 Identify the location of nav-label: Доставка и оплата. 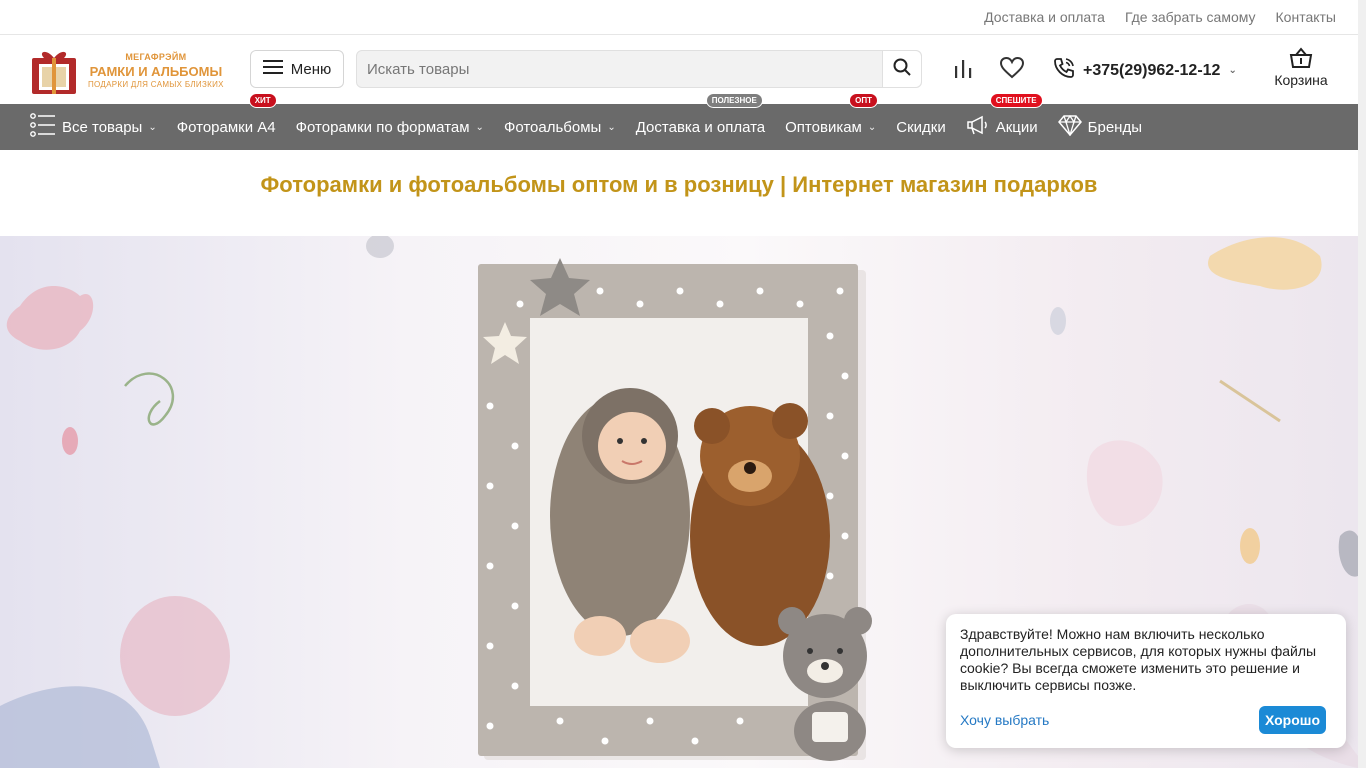
(700, 127).